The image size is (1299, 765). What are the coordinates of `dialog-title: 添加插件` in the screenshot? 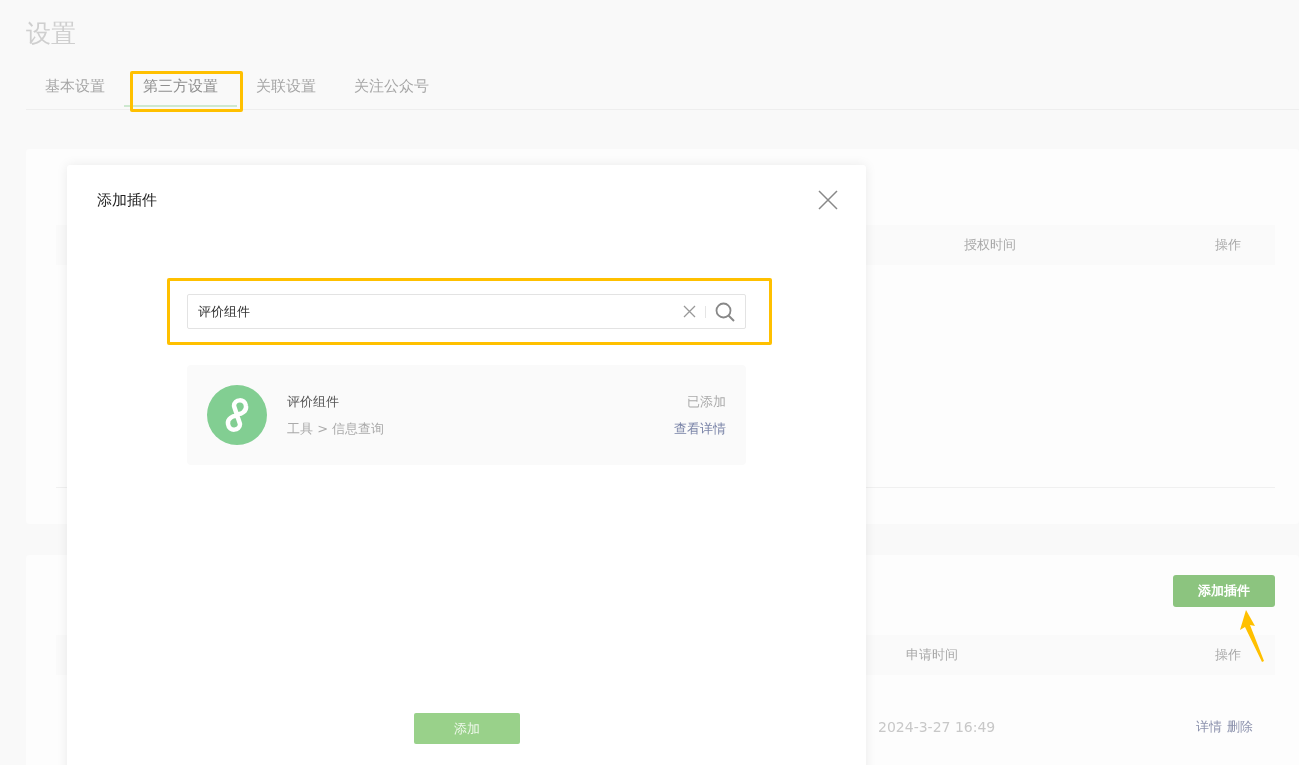 It's located at (127, 200).